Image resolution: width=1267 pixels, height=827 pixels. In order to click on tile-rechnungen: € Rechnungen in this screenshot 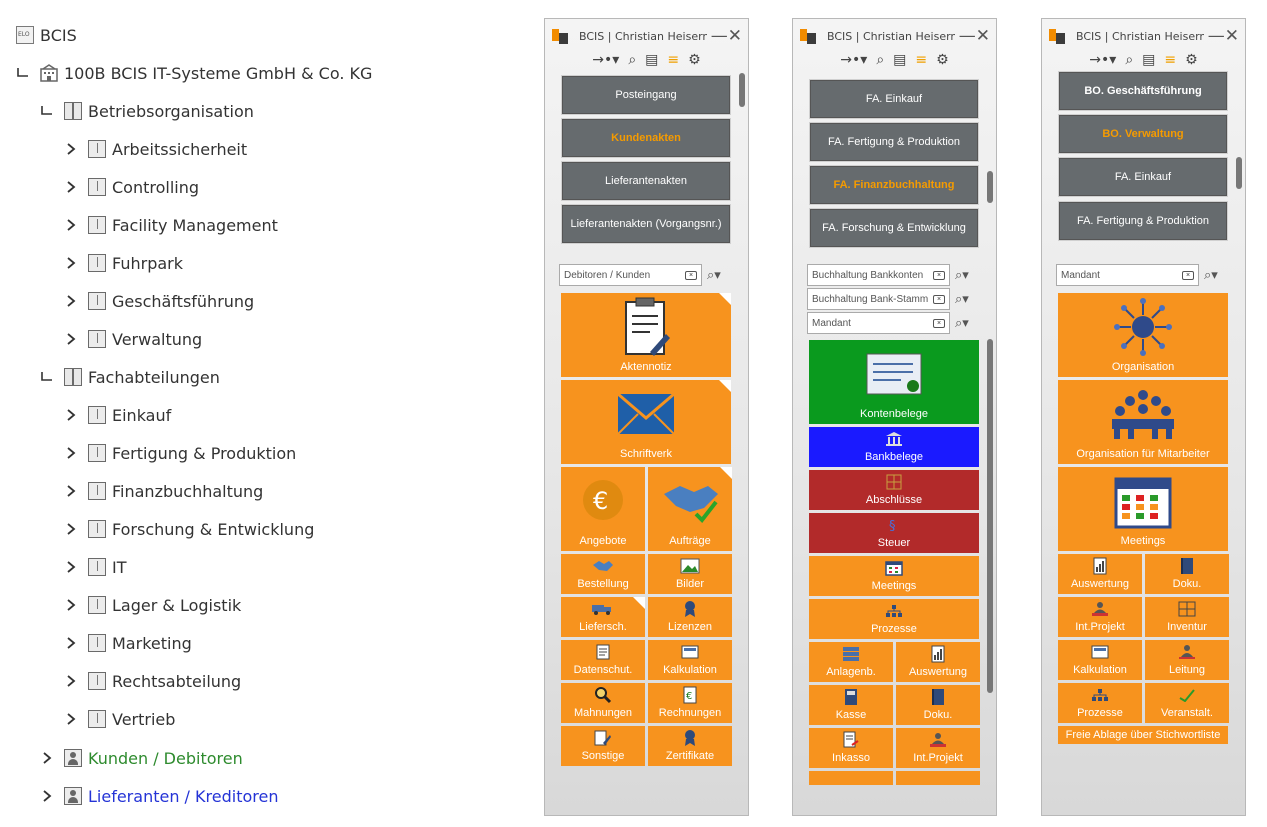, I will do `click(690, 703)`.